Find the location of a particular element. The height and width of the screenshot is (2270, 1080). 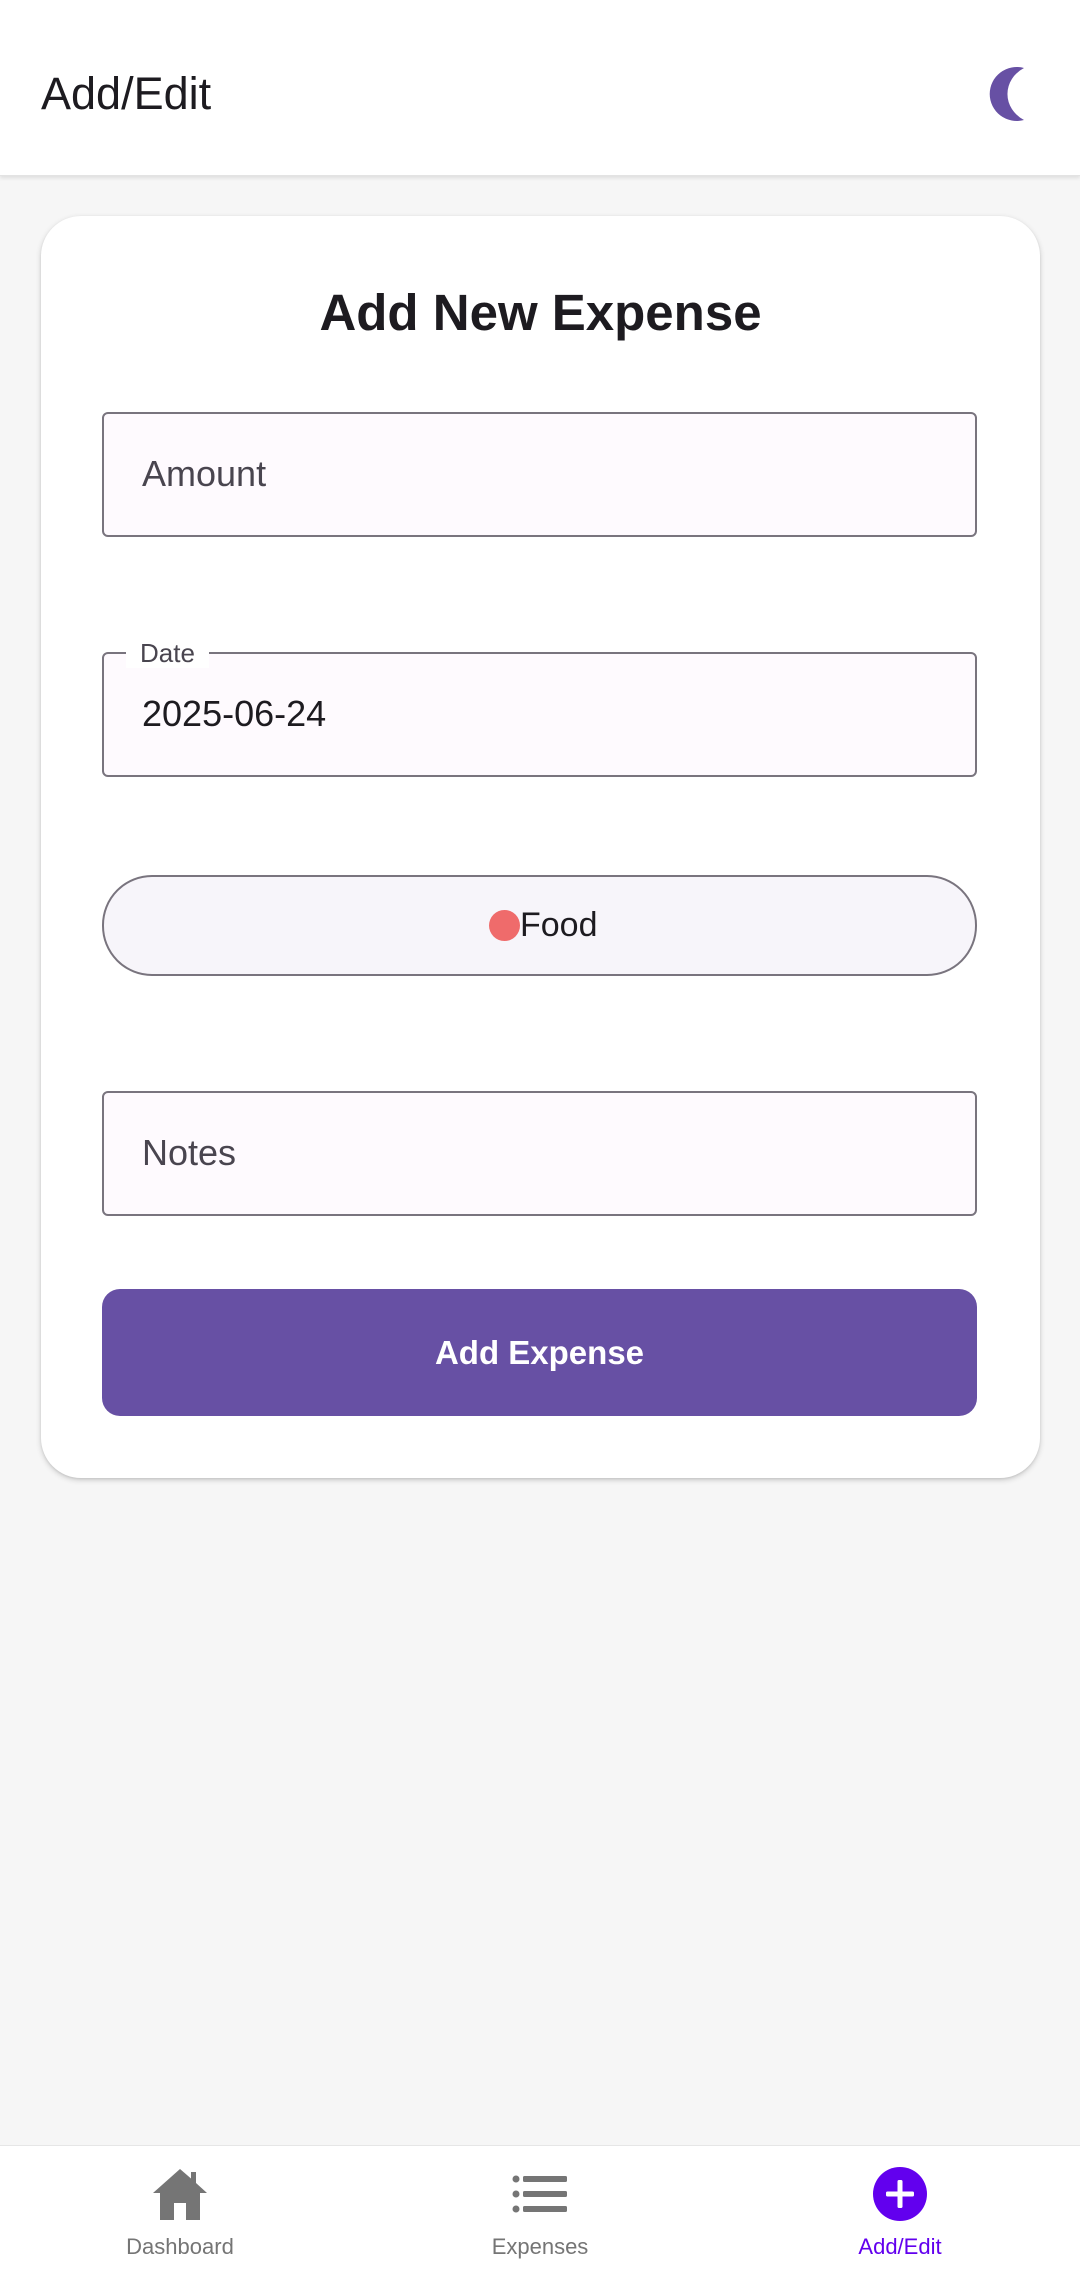

bottom-navigation: Dashboard Expenses Add/Edit is located at coordinates (540, 2207).